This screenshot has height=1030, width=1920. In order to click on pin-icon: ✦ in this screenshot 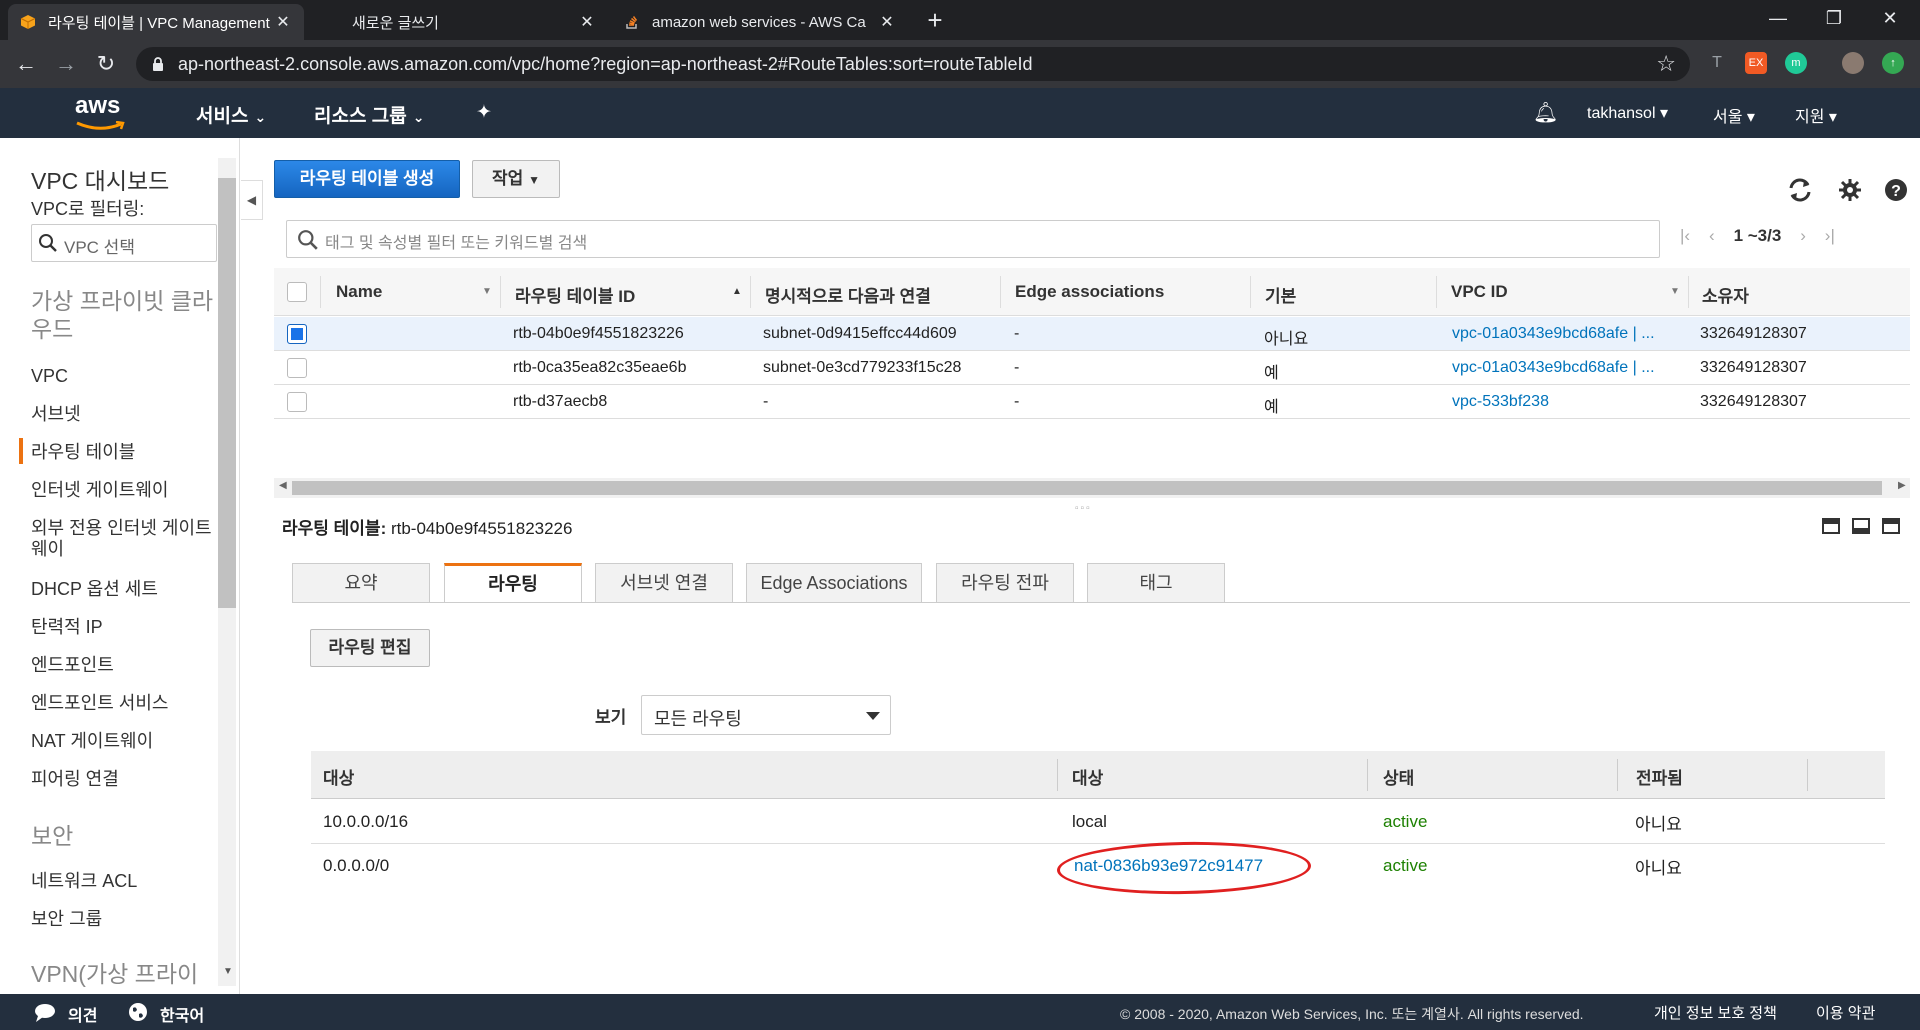, I will do `click(484, 112)`.